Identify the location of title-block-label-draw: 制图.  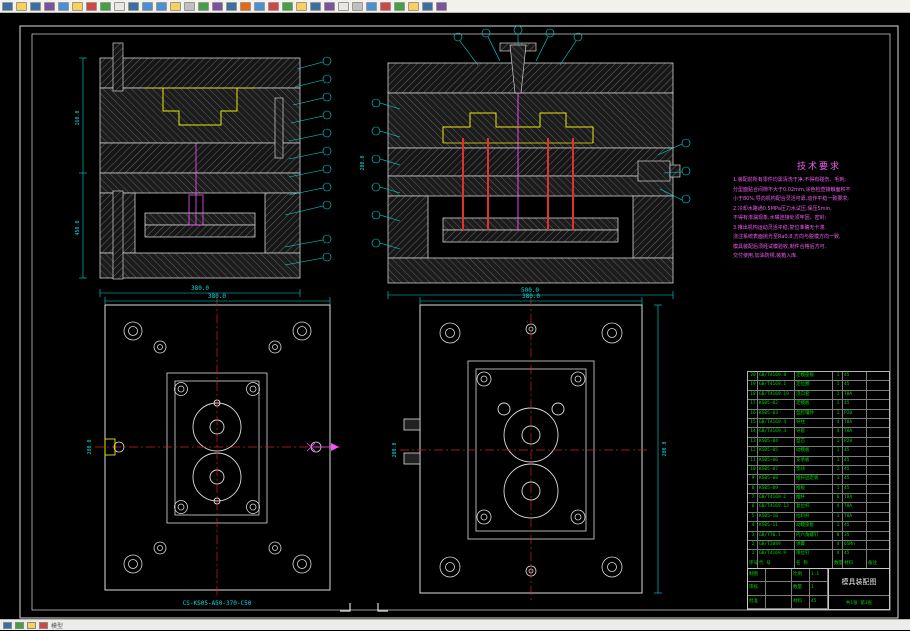
(757, 576).